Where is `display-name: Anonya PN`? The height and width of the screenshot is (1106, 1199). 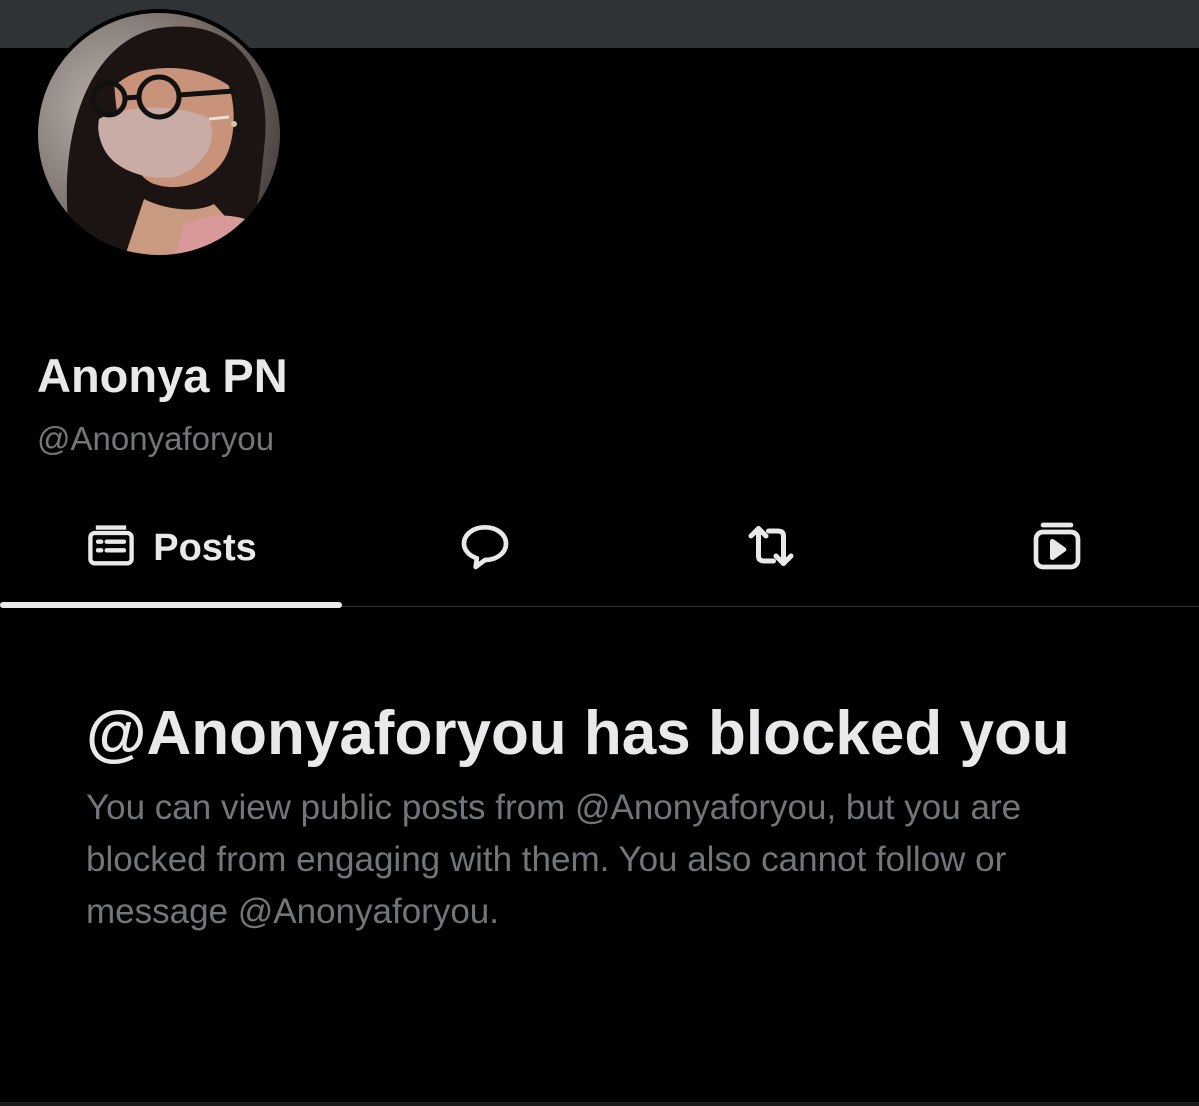 display-name: Anonya PN is located at coordinates (162, 375).